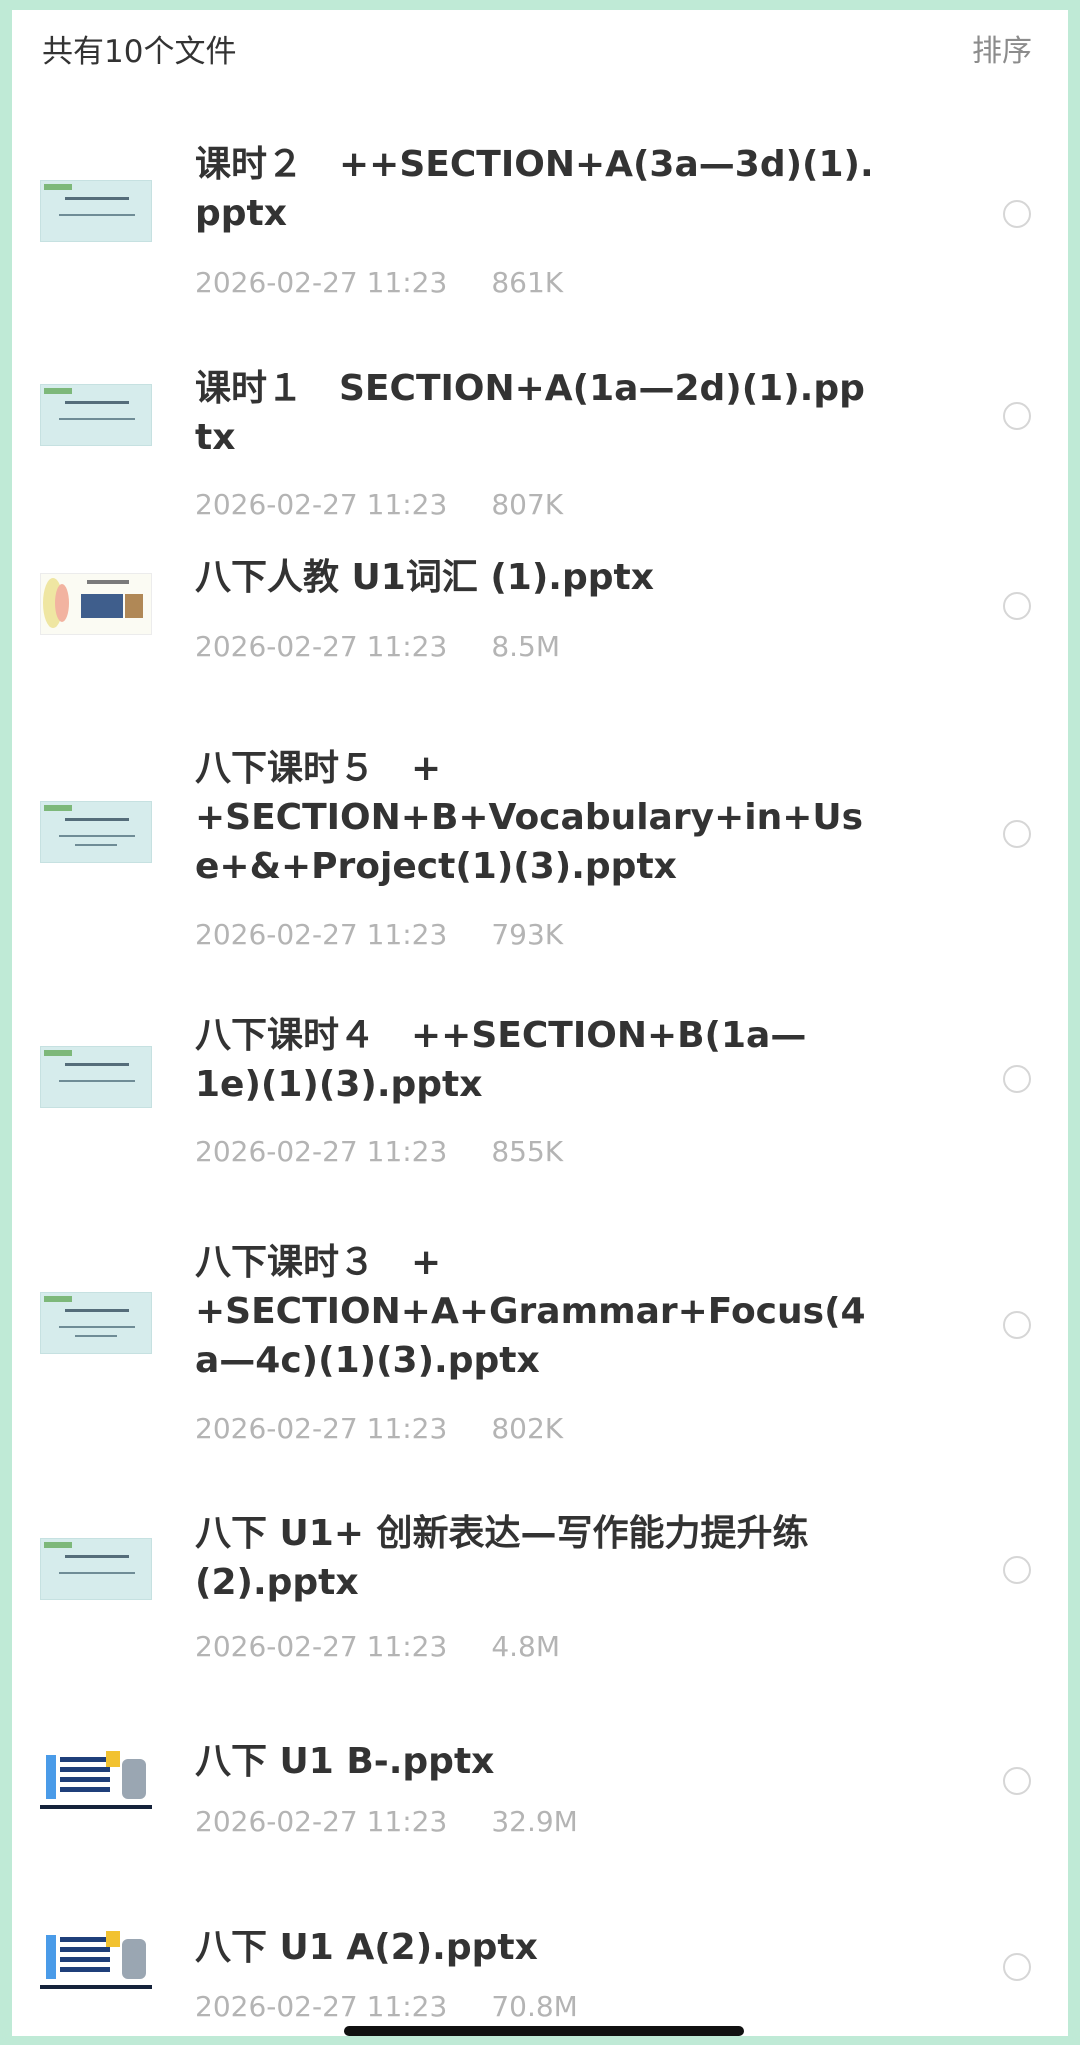  Describe the element at coordinates (502, 1558) in the screenshot. I see `file-name: 八下 U1+ 创新表达—写作能力提升练 (2).pptx` at that location.